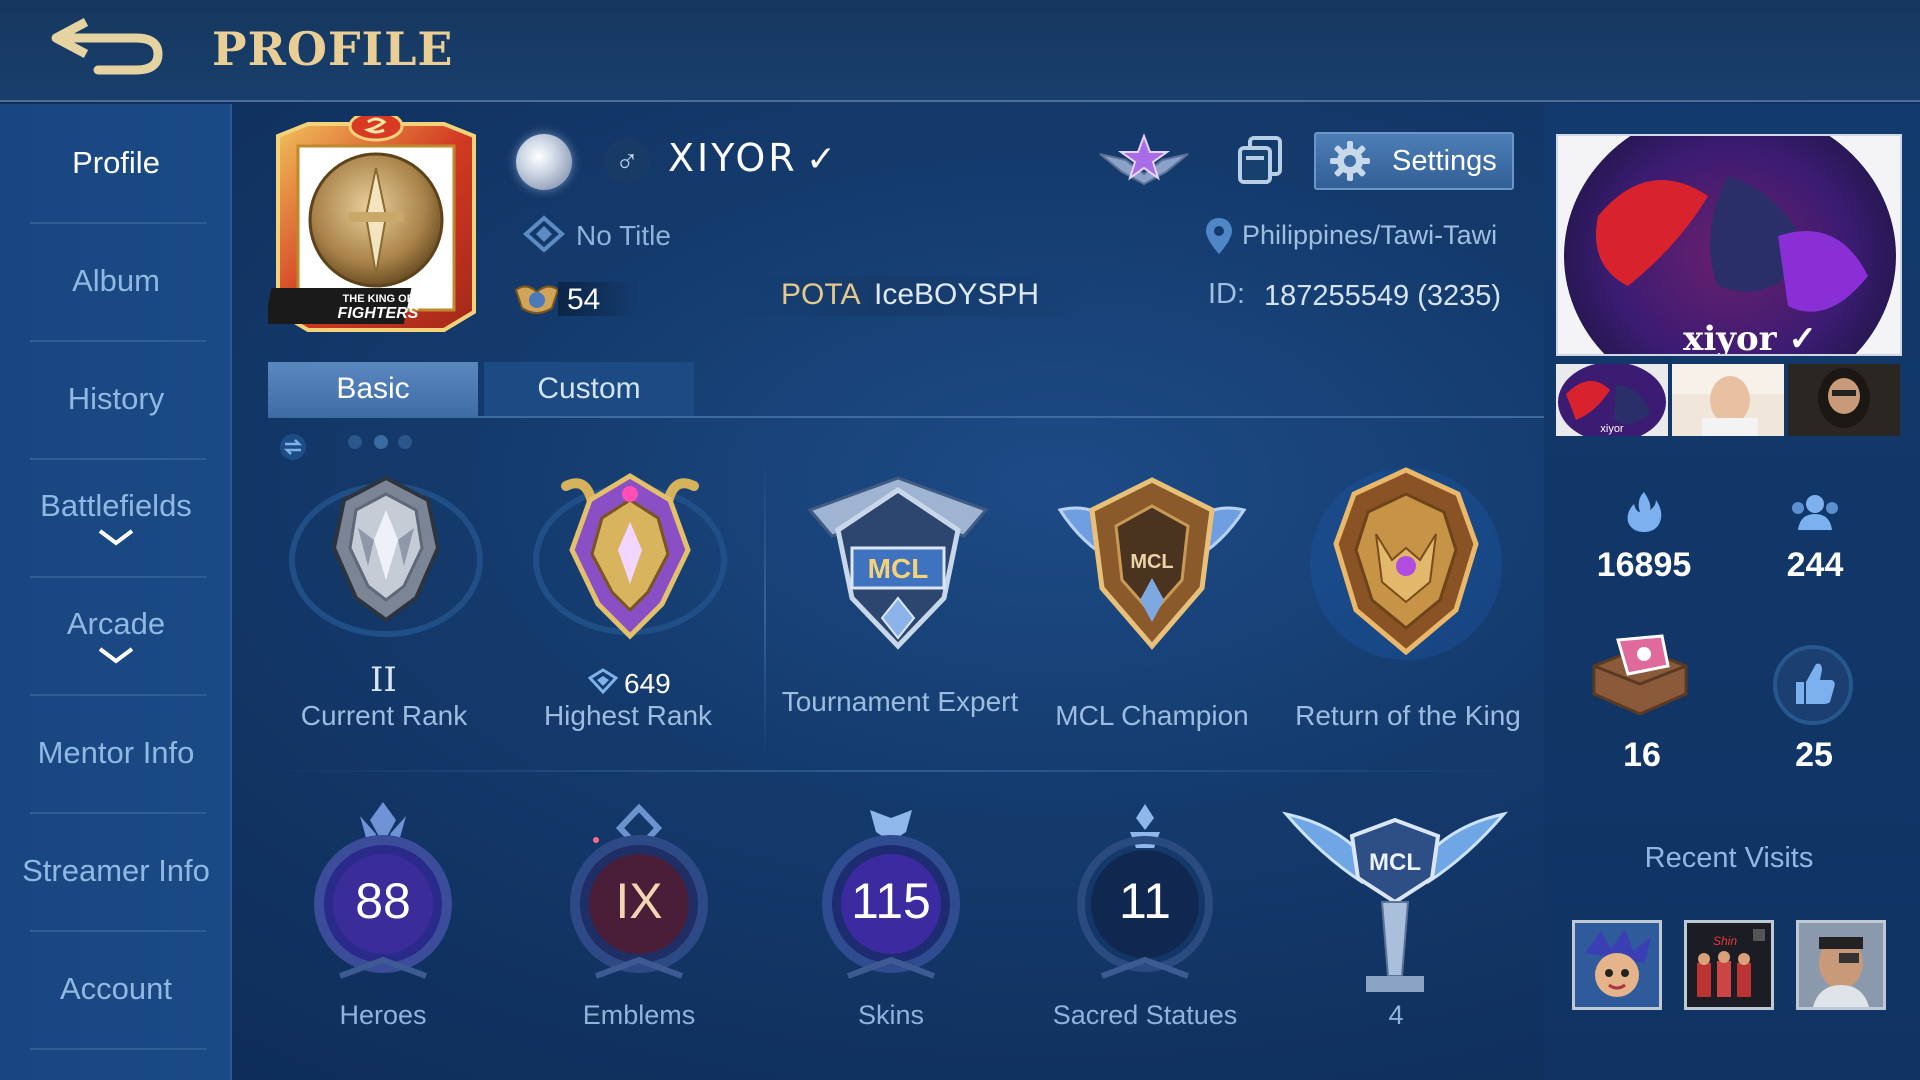 The height and width of the screenshot is (1080, 1920). What do you see at coordinates (383, 680) in the screenshot?
I see `rank-tier: II` at bounding box center [383, 680].